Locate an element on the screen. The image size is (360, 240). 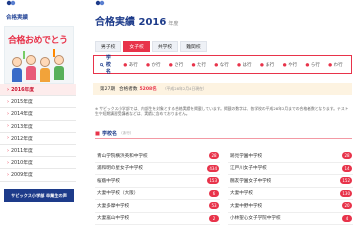
congratulations-banner: 合格おめでとう is located at coordinates (39, 55).